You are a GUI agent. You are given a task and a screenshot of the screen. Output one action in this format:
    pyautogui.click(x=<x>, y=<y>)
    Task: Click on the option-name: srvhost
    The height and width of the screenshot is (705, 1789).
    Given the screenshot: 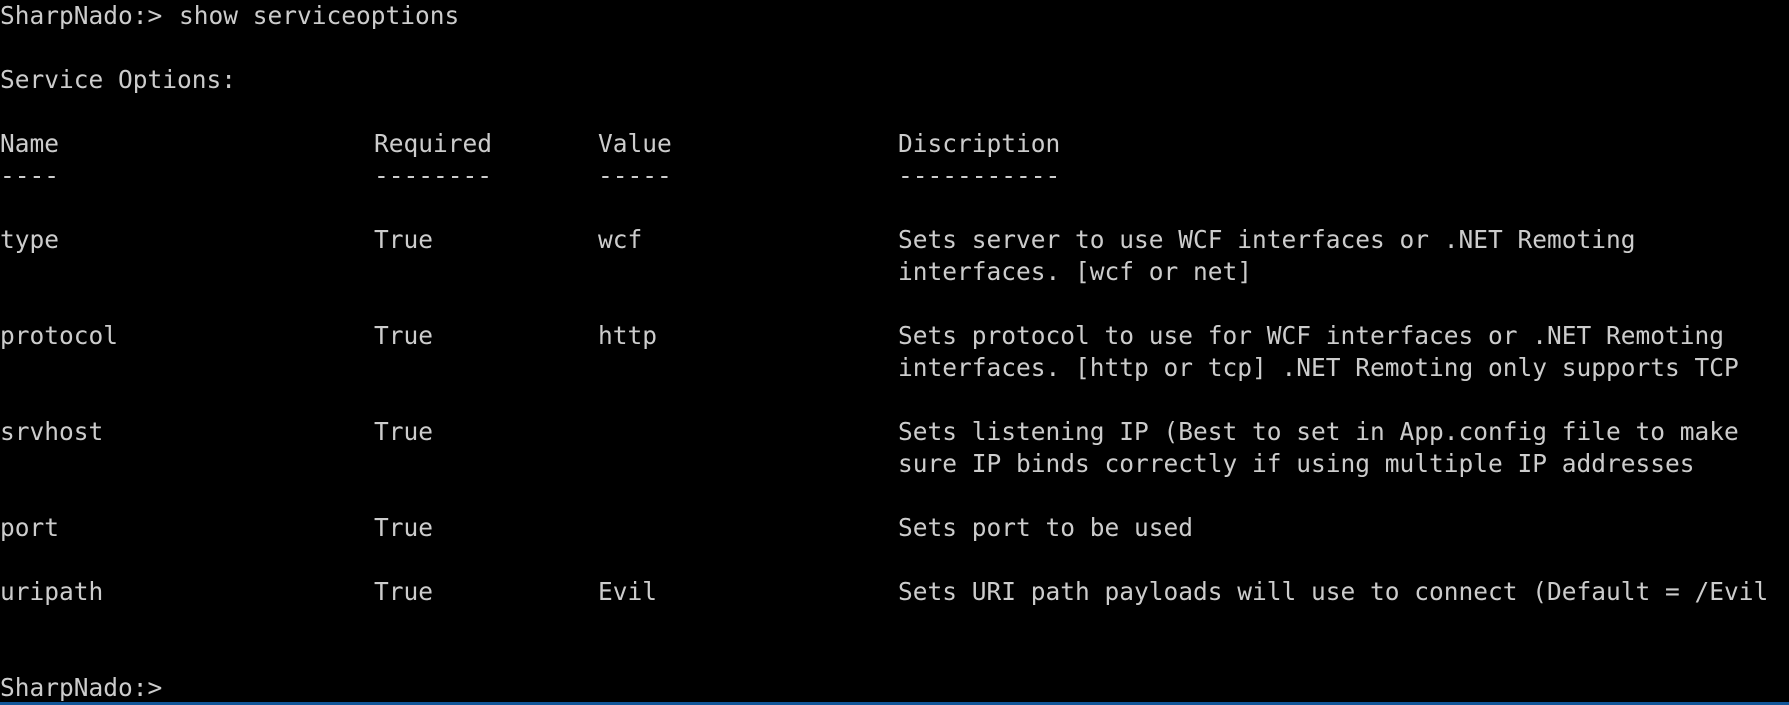 What is the action you would take?
    pyautogui.click(x=52, y=431)
    